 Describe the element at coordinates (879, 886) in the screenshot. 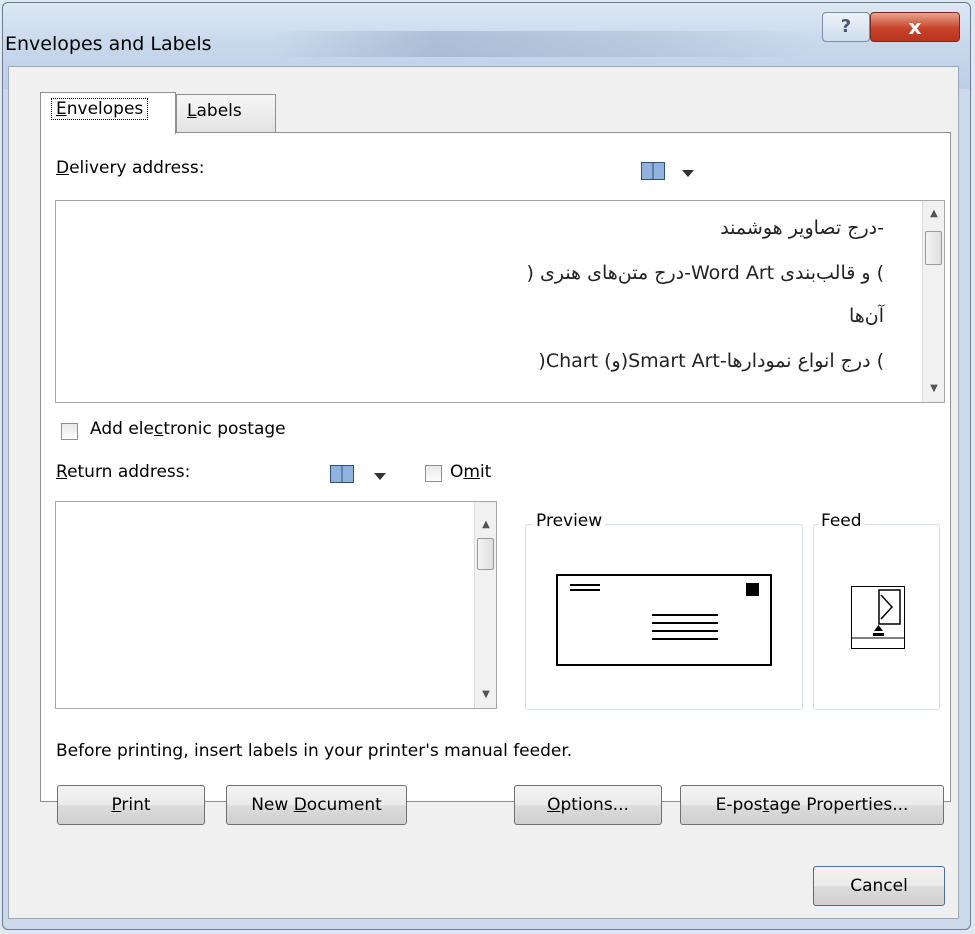

I see `cancel-button: Cancel` at that location.